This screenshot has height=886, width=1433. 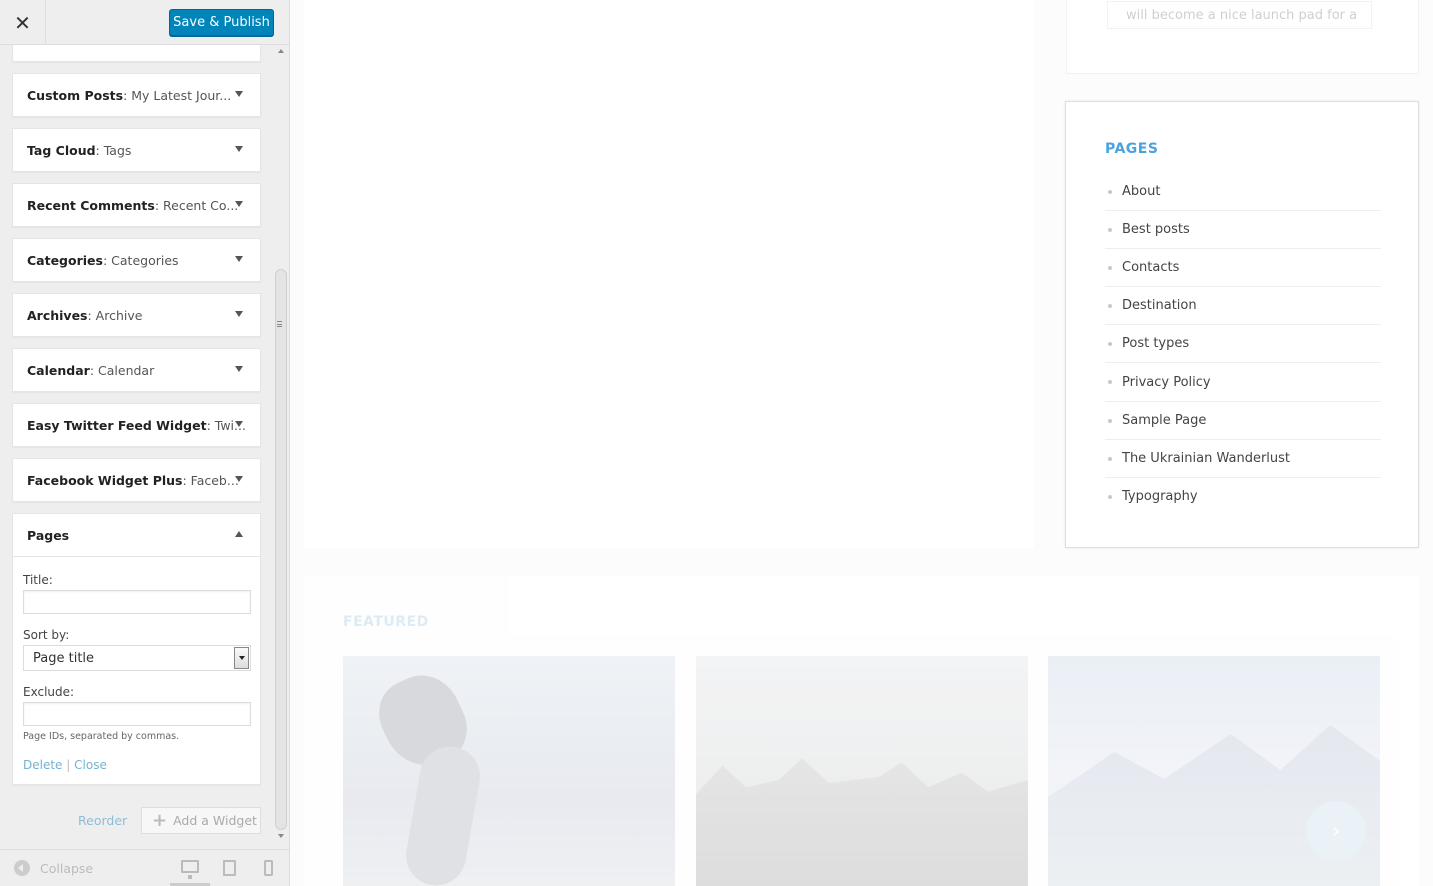 What do you see at coordinates (67, 868) in the screenshot?
I see `collapse-label: Collapse` at bounding box center [67, 868].